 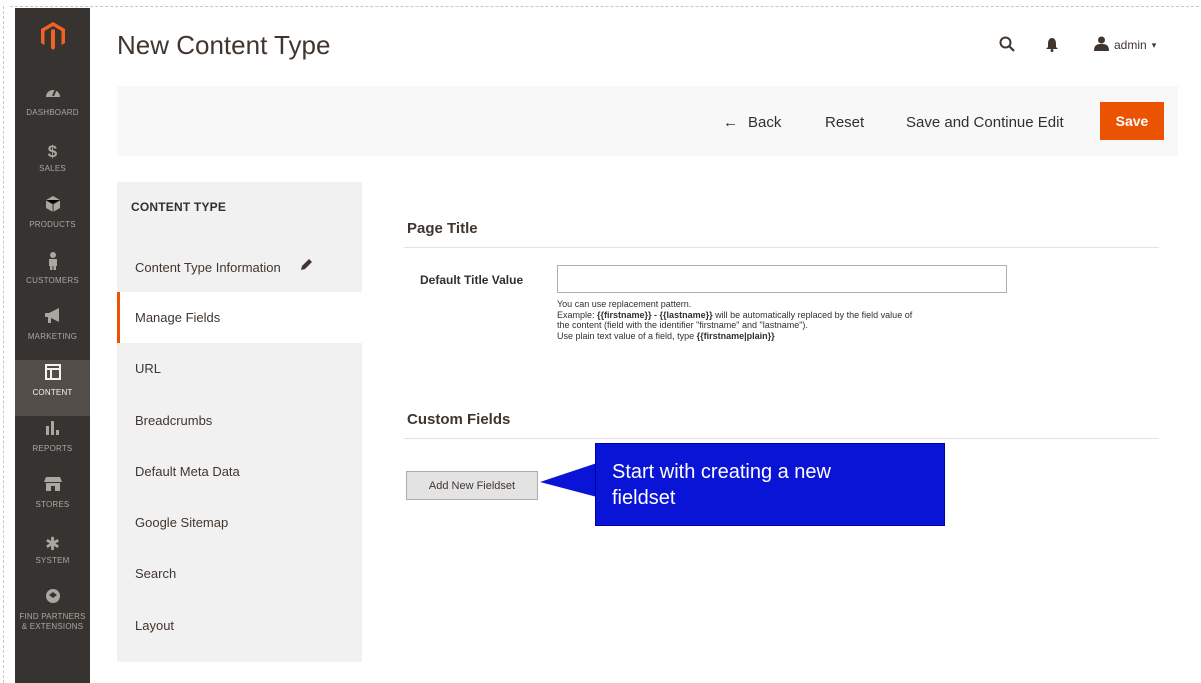 What do you see at coordinates (148, 368) in the screenshot?
I see `tab-label: URL` at bounding box center [148, 368].